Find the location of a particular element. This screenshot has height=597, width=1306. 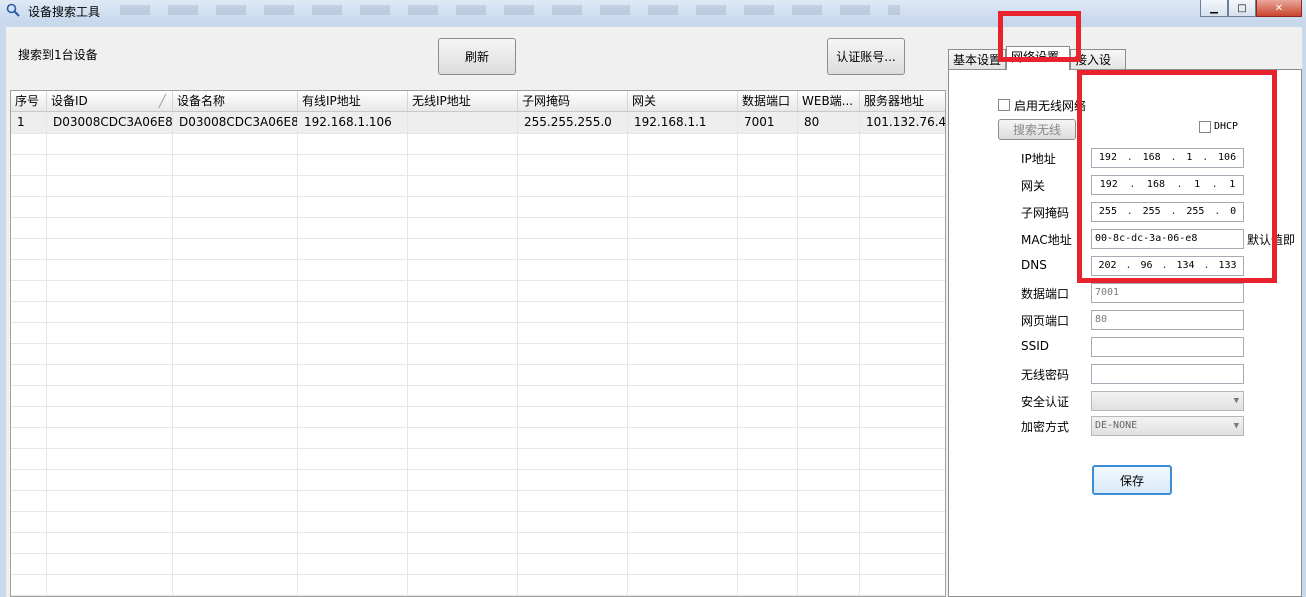

tab-basic-settings: 基本设置 is located at coordinates (977, 59).